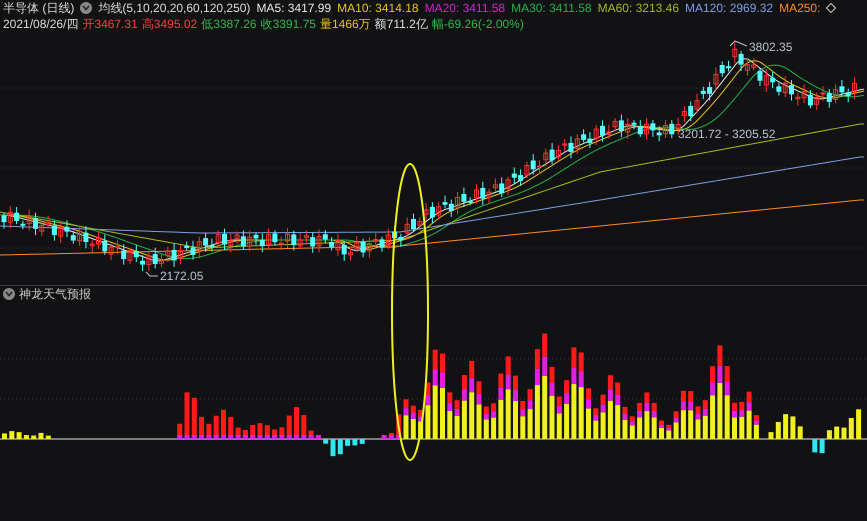 The width and height of the screenshot is (867, 521). I want to click on chart-title: 半导体 (日线), so click(38, 8).